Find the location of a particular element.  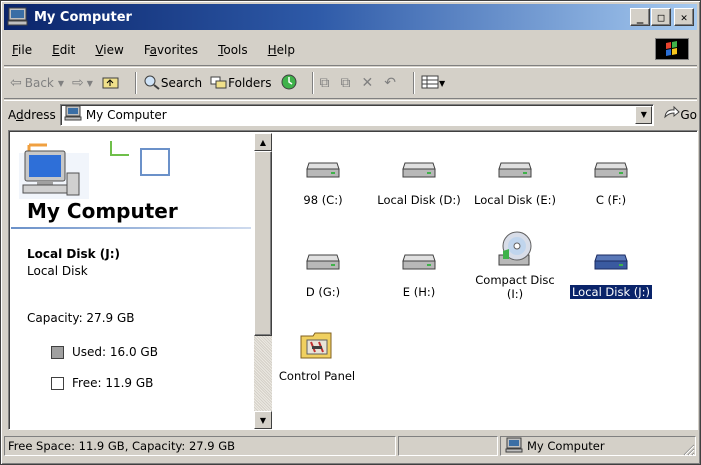

forward-arrow-icon: ⇨ is located at coordinates (78, 83).